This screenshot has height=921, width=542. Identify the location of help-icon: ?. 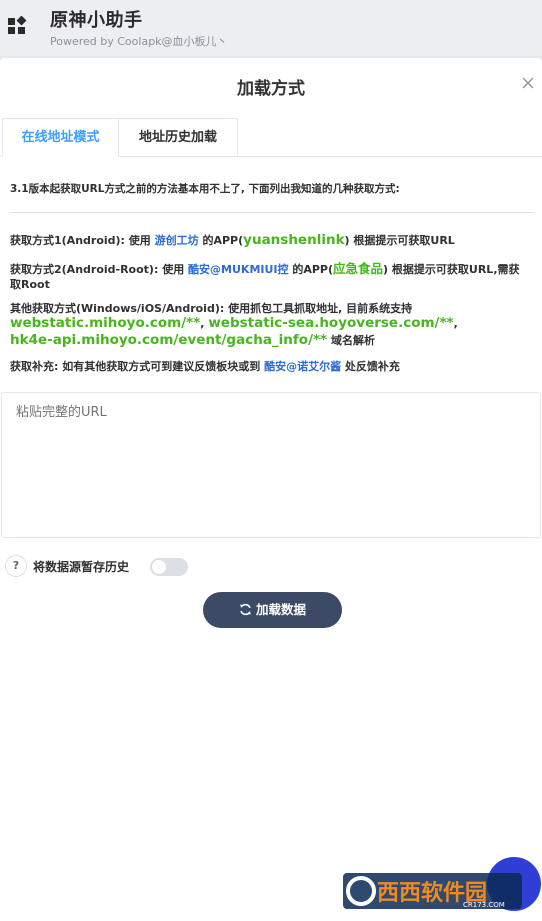
(16, 566).